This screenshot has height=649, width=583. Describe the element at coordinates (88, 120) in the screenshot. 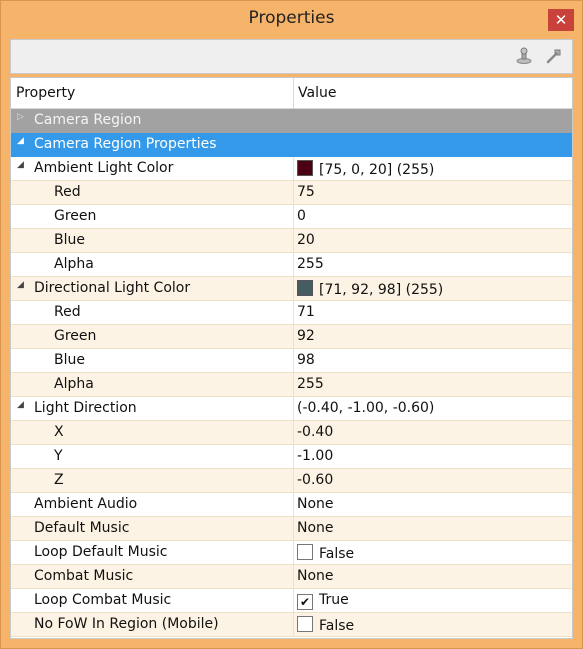

I see `property-name: Camera Region` at that location.